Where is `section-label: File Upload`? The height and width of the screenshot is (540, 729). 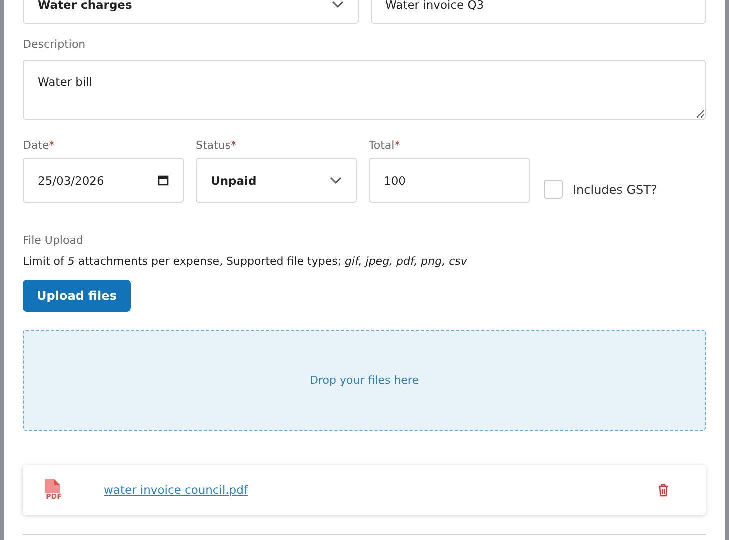 section-label: File Upload is located at coordinates (53, 240).